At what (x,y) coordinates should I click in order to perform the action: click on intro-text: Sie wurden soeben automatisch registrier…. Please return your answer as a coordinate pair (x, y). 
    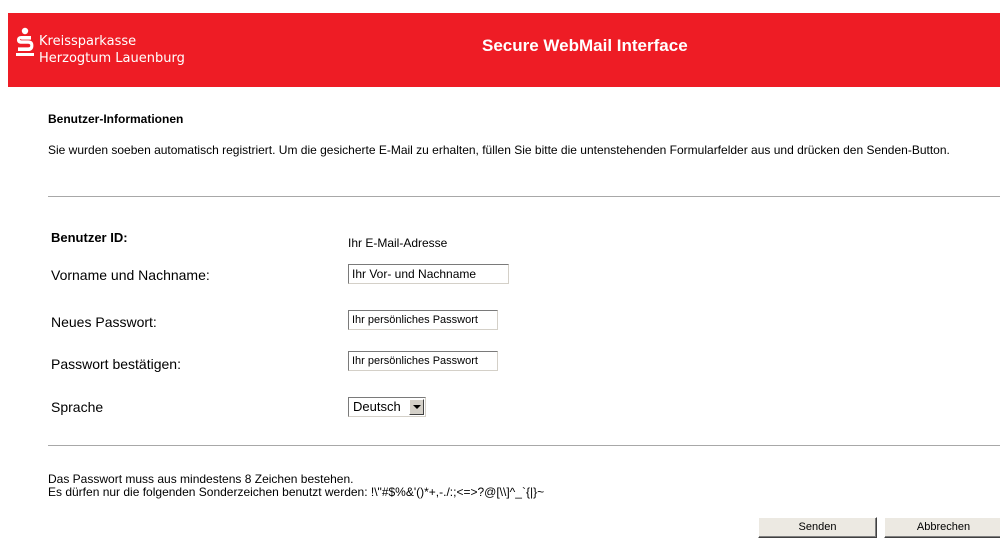
    Looking at the image, I should click on (499, 150).